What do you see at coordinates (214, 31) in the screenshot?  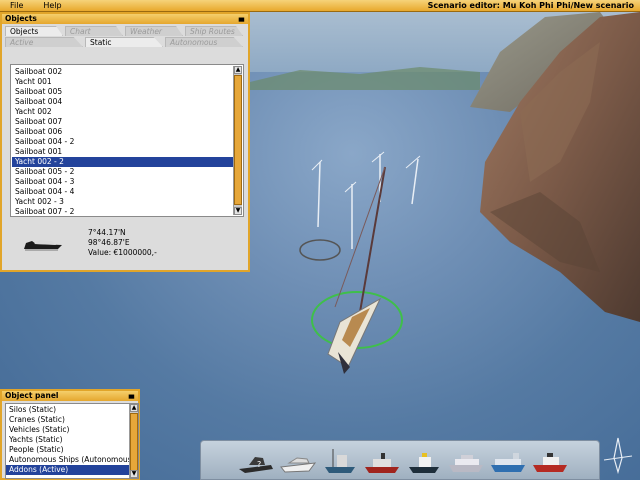 I see `tab-ship-routes: Ship Routes` at bounding box center [214, 31].